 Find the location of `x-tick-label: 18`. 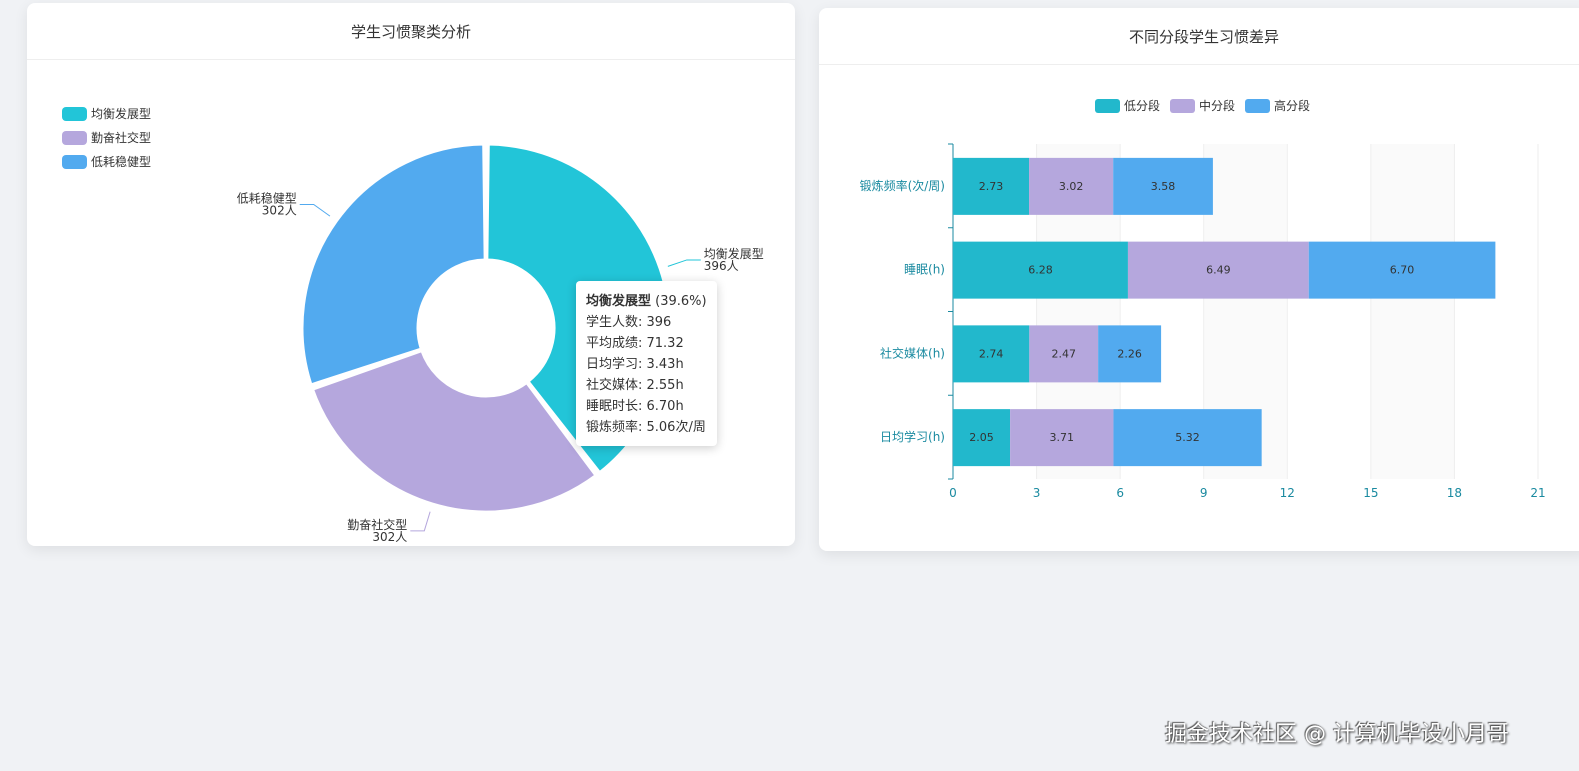

x-tick-label: 18 is located at coordinates (1454, 493).